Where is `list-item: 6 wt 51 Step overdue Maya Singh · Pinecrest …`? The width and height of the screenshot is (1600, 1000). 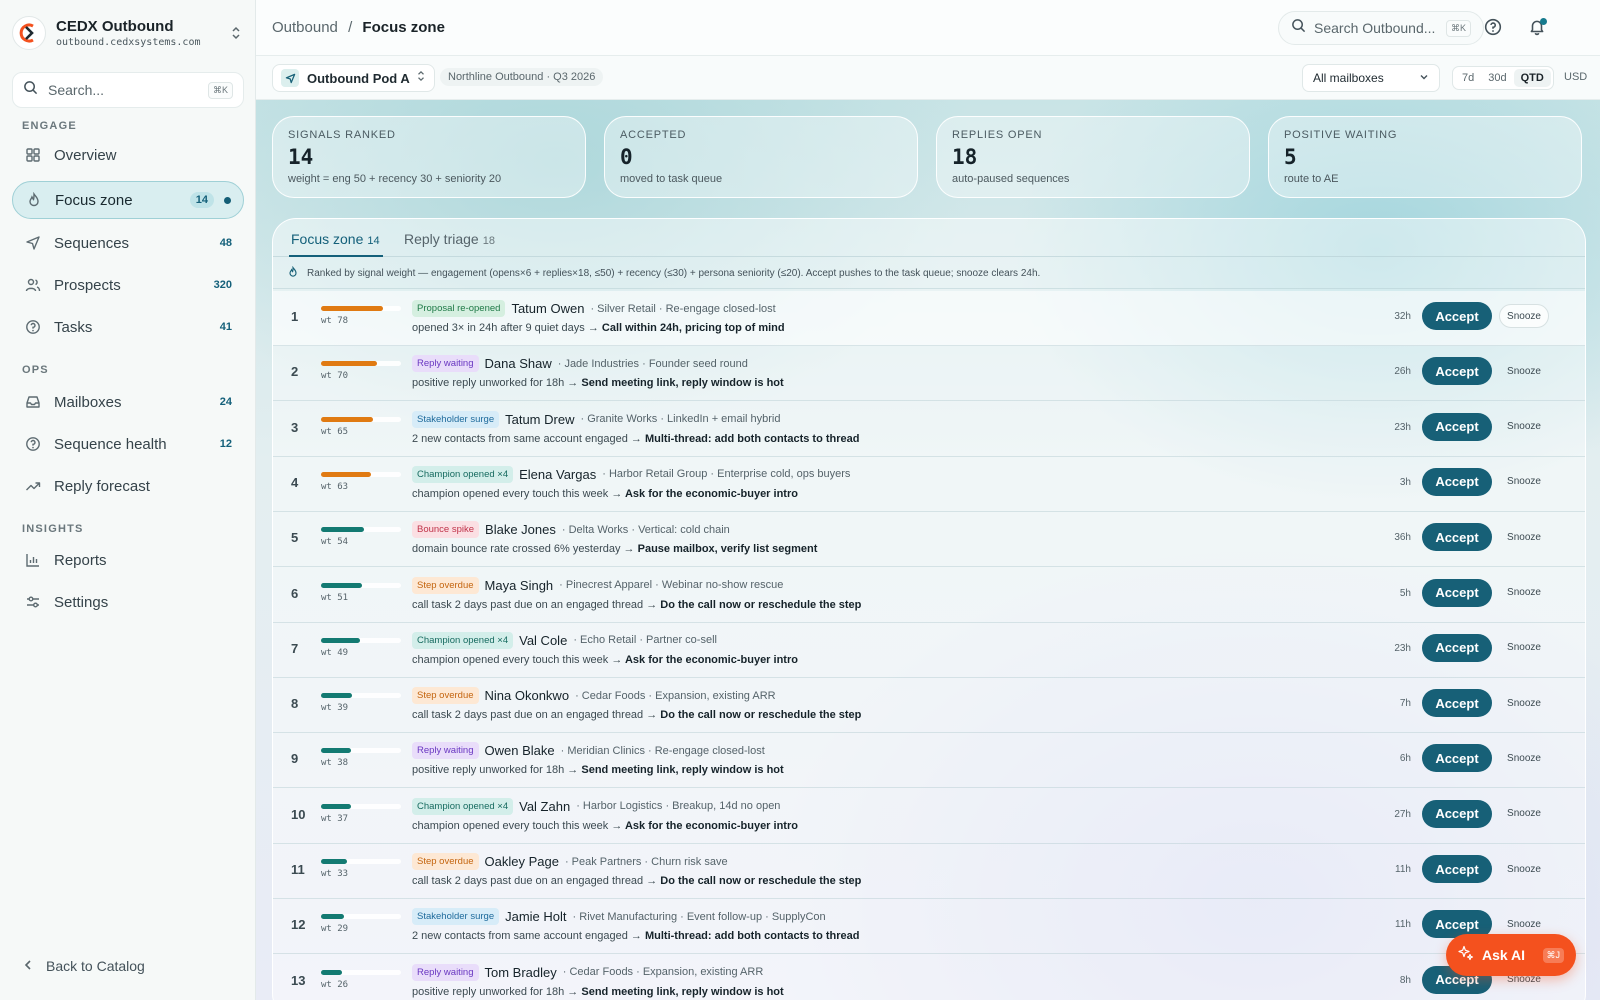 list-item: 6 wt 51 Step overdue Maya Singh · Pinecrest … is located at coordinates (929, 595).